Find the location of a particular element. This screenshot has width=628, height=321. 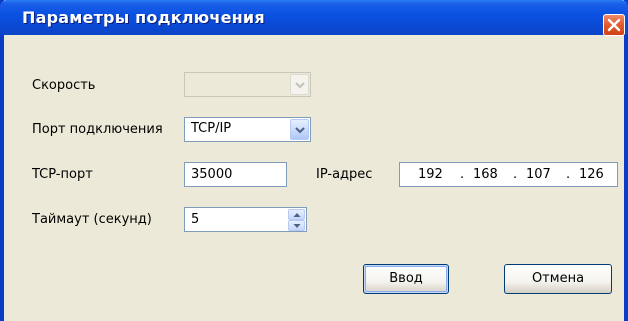

timeout-spinner: 5 is located at coordinates (245, 219).